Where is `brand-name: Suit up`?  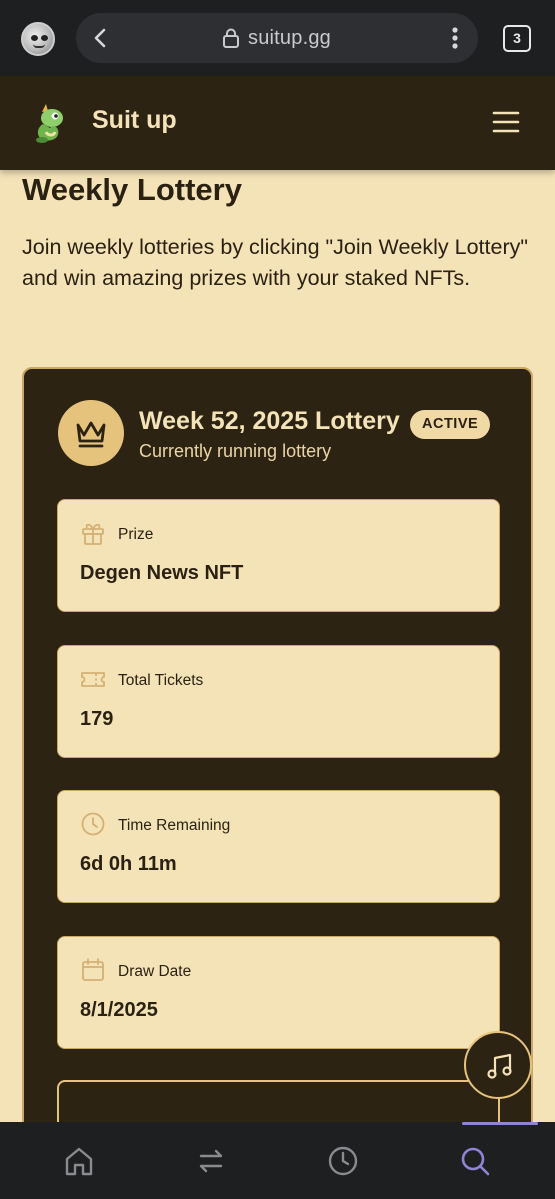 brand-name: Suit up is located at coordinates (134, 120).